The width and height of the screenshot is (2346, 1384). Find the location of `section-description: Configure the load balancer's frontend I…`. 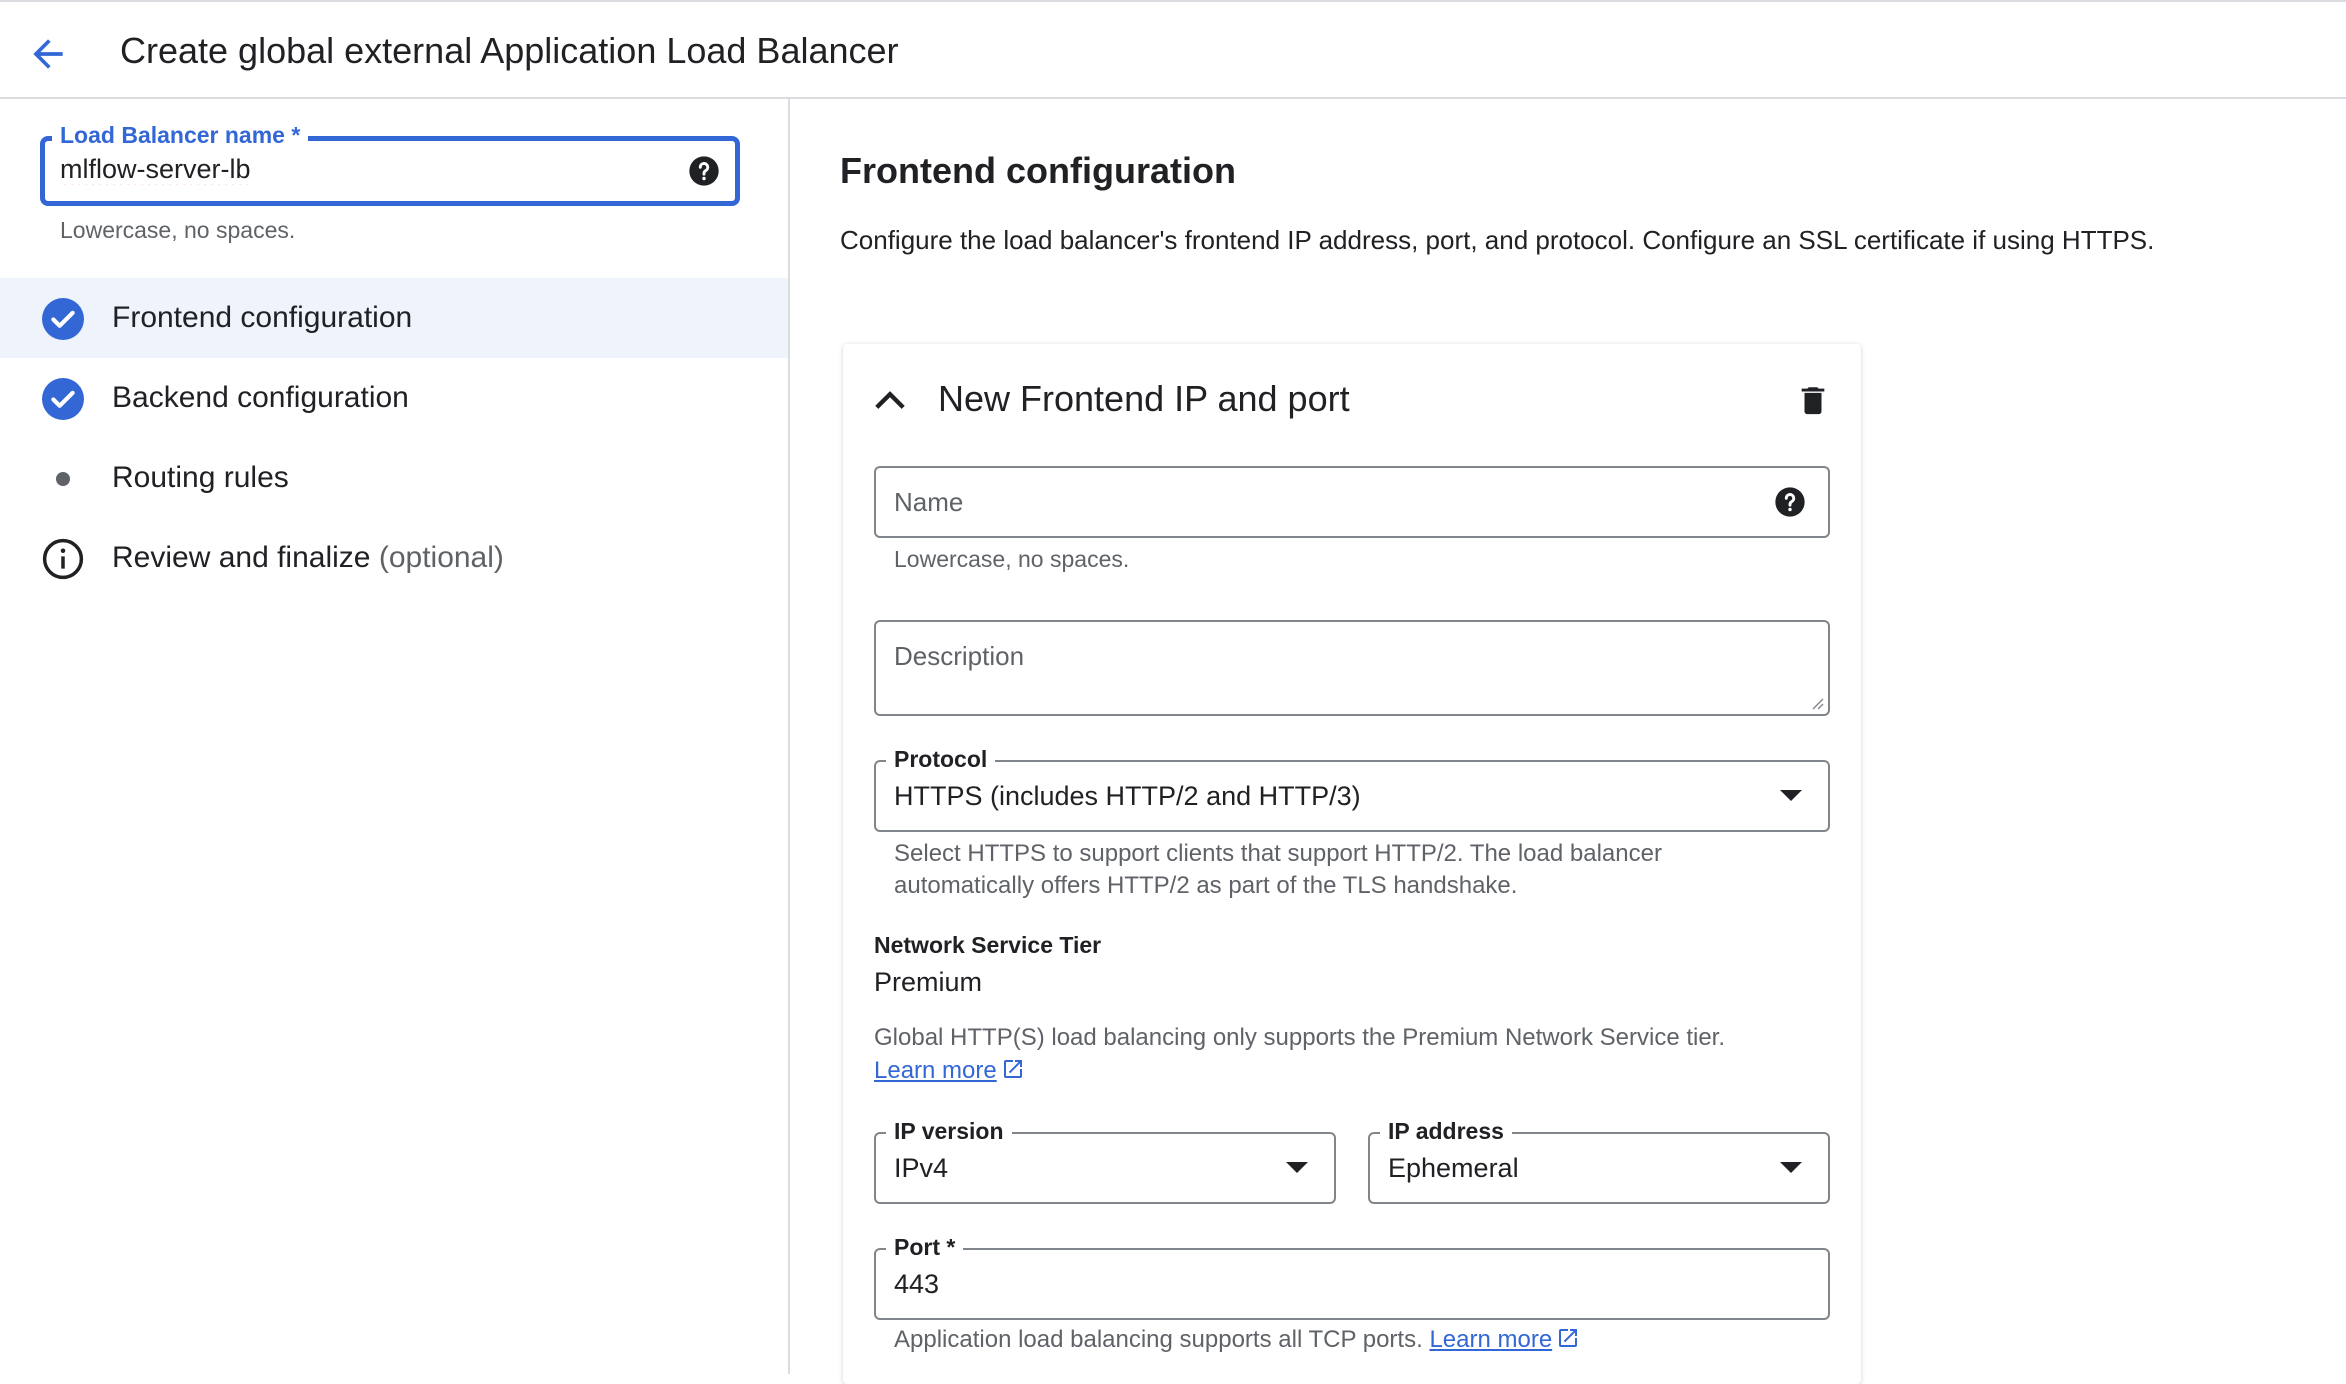

section-description: Configure the load balancer's frontend I… is located at coordinates (1497, 240).